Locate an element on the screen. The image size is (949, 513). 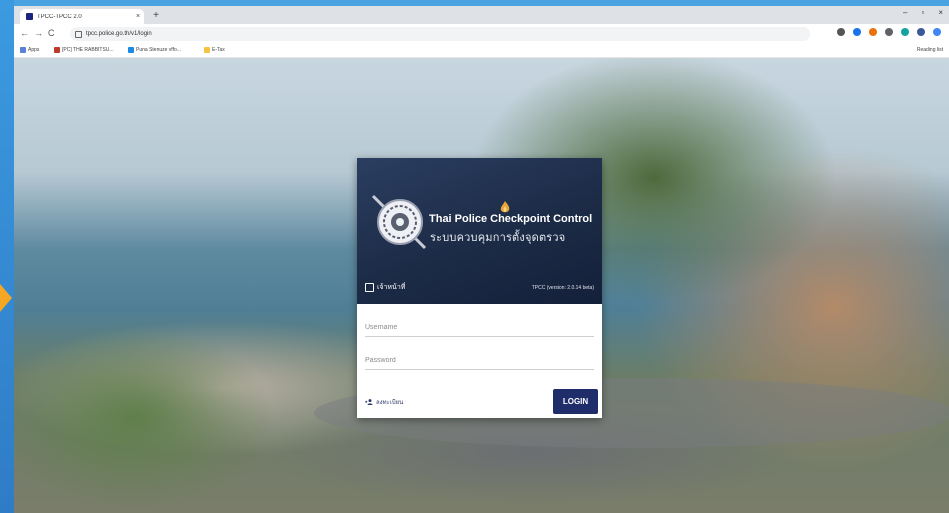
screen-left-edge is located at coordinates (7, 256).